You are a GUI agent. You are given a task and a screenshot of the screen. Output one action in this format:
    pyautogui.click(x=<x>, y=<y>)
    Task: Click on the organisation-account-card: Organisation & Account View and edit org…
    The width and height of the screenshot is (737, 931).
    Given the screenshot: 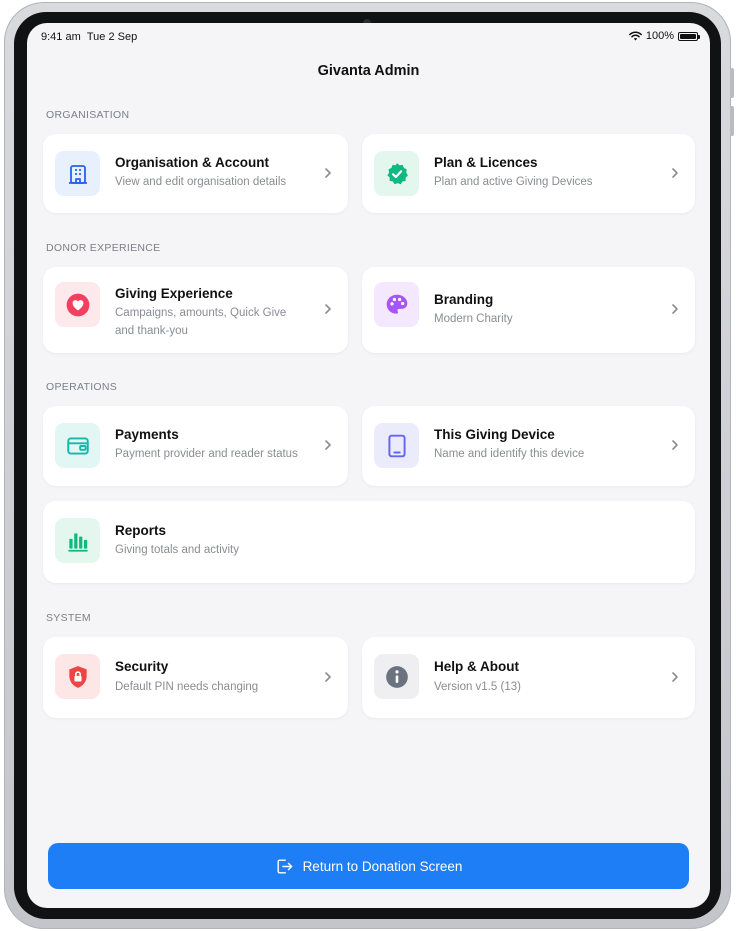 What is the action you would take?
    pyautogui.click(x=195, y=173)
    